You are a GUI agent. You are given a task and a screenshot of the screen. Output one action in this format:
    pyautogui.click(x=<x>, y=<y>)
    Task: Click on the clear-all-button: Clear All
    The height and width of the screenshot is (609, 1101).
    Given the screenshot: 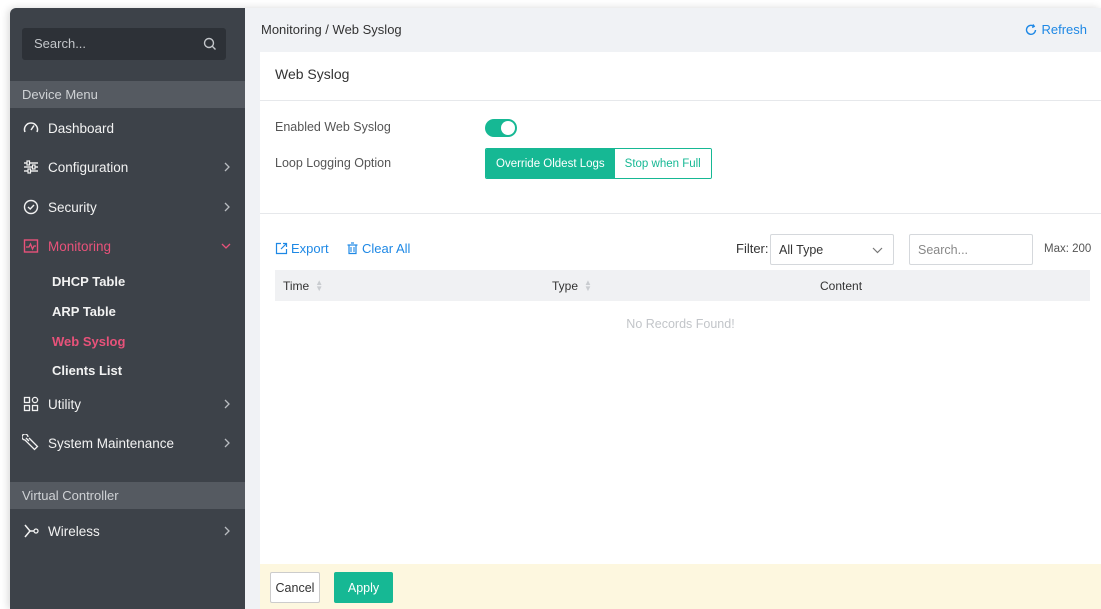 What is the action you would take?
    pyautogui.click(x=378, y=248)
    